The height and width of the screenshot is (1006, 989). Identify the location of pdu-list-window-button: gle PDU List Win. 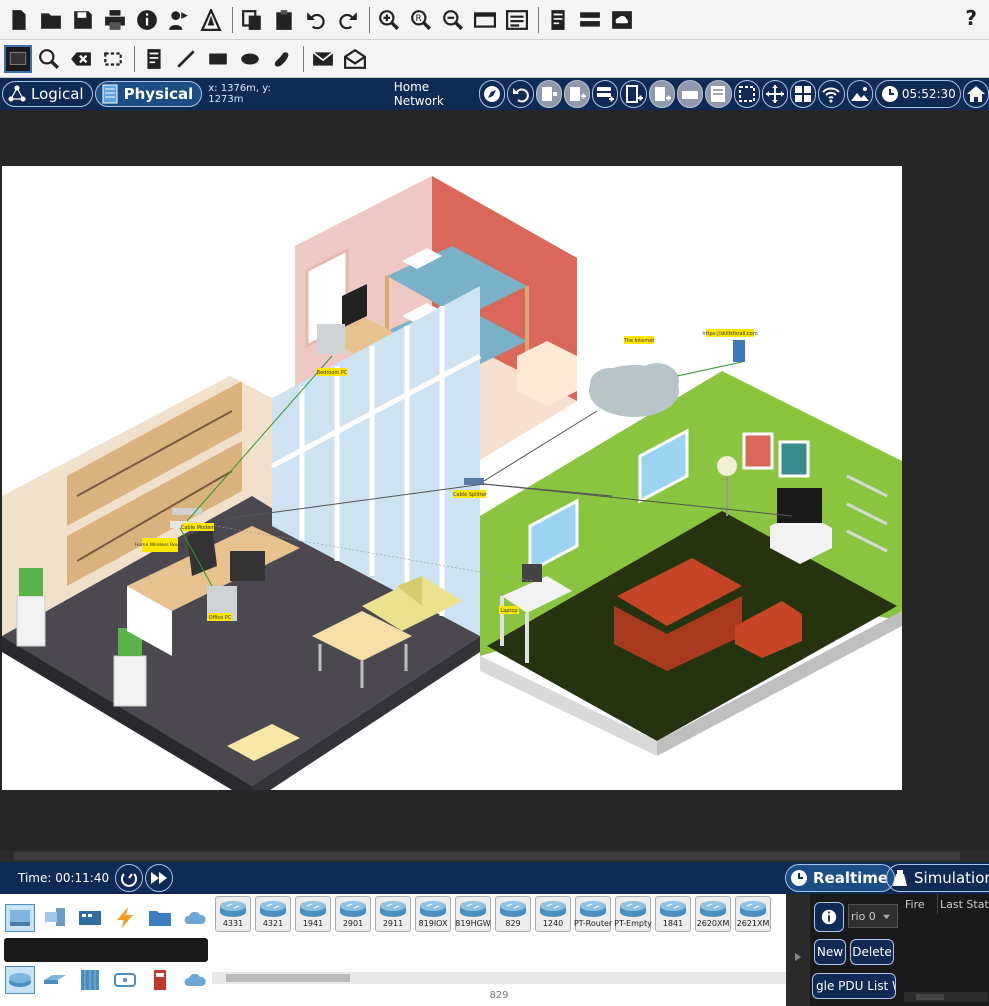
(854, 986).